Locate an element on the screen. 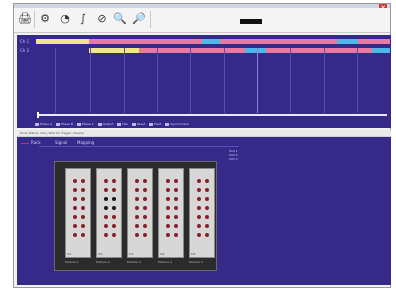 Image resolution: width=396 pixels, height=293 pixels. phase-icon: ∫ is located at coordinates (83, 19).